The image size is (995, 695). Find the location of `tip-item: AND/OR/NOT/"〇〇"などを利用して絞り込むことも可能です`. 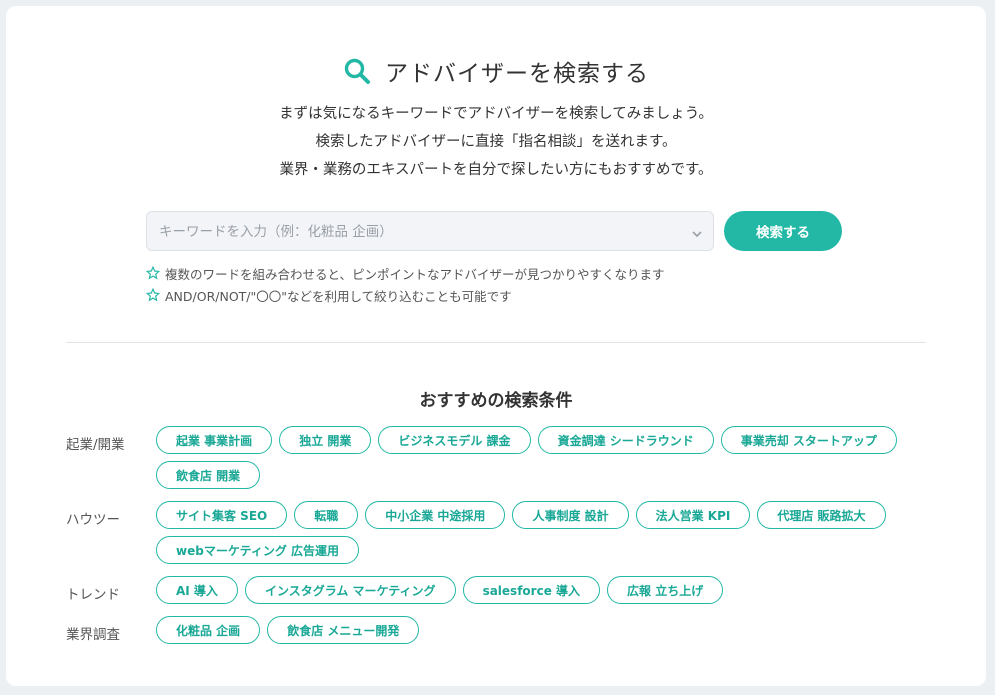

tip-item: AND/OR/NOT/"〇〇"などを利用して絞り込むことも可能です is located at coordinates (405, 295).